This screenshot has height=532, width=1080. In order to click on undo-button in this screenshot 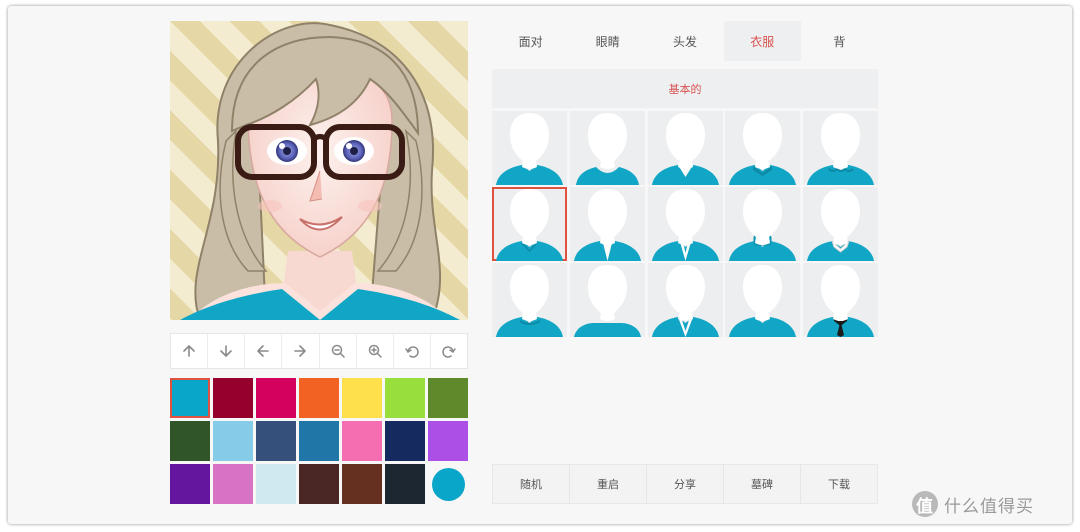, I will do `click(412, 351)`.